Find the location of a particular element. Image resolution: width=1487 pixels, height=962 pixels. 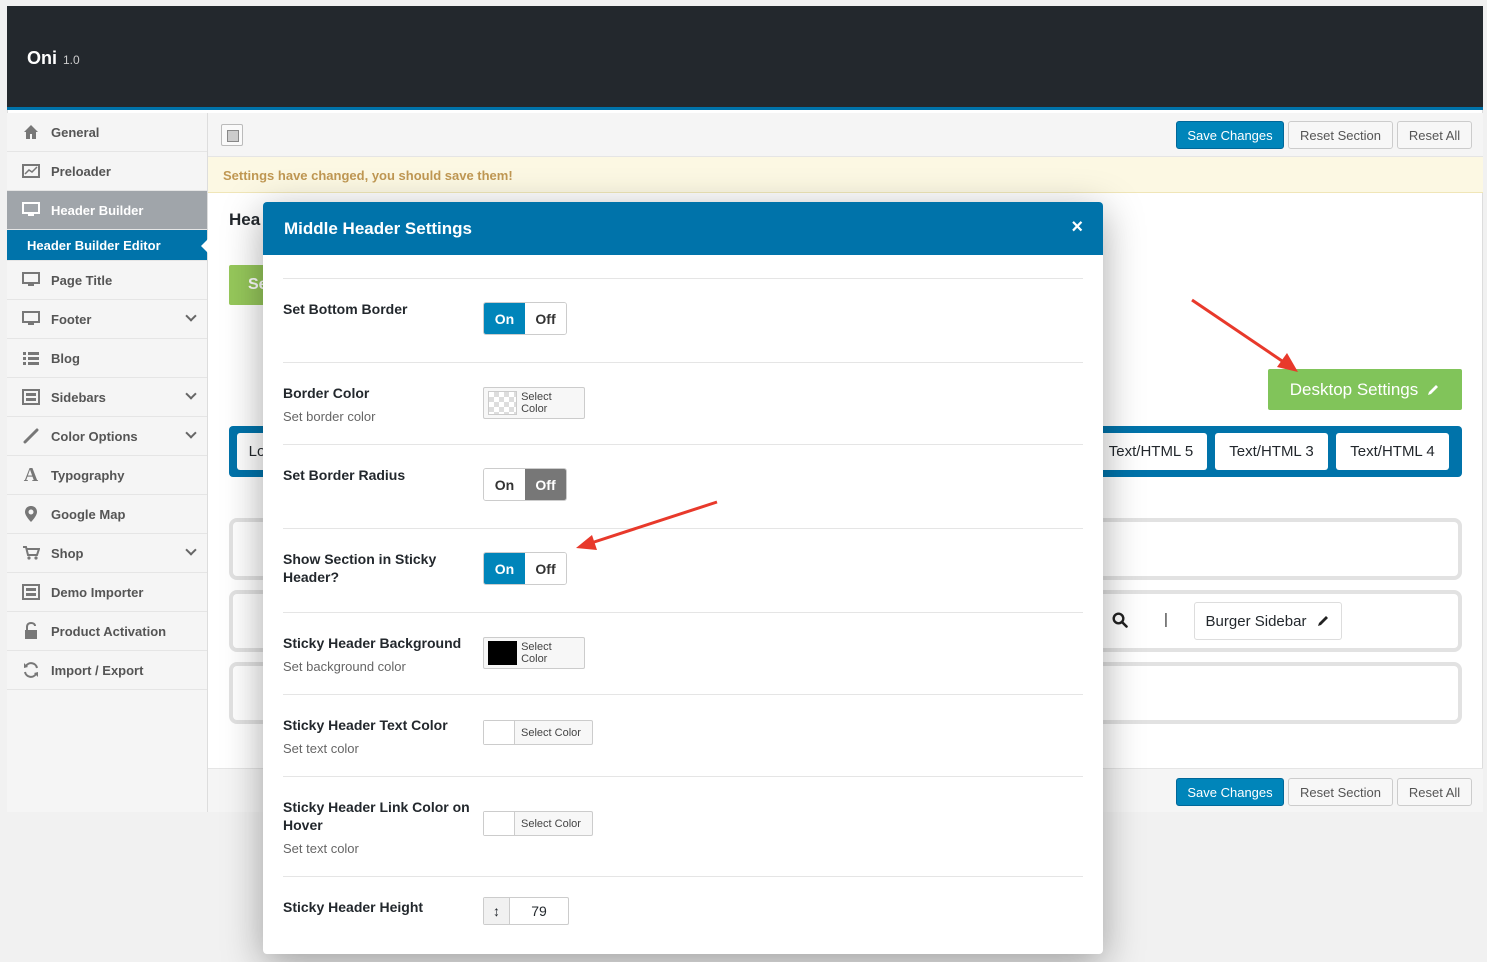

sticky-bg-color-picker: Select Color is located at coordinates (534, 653).